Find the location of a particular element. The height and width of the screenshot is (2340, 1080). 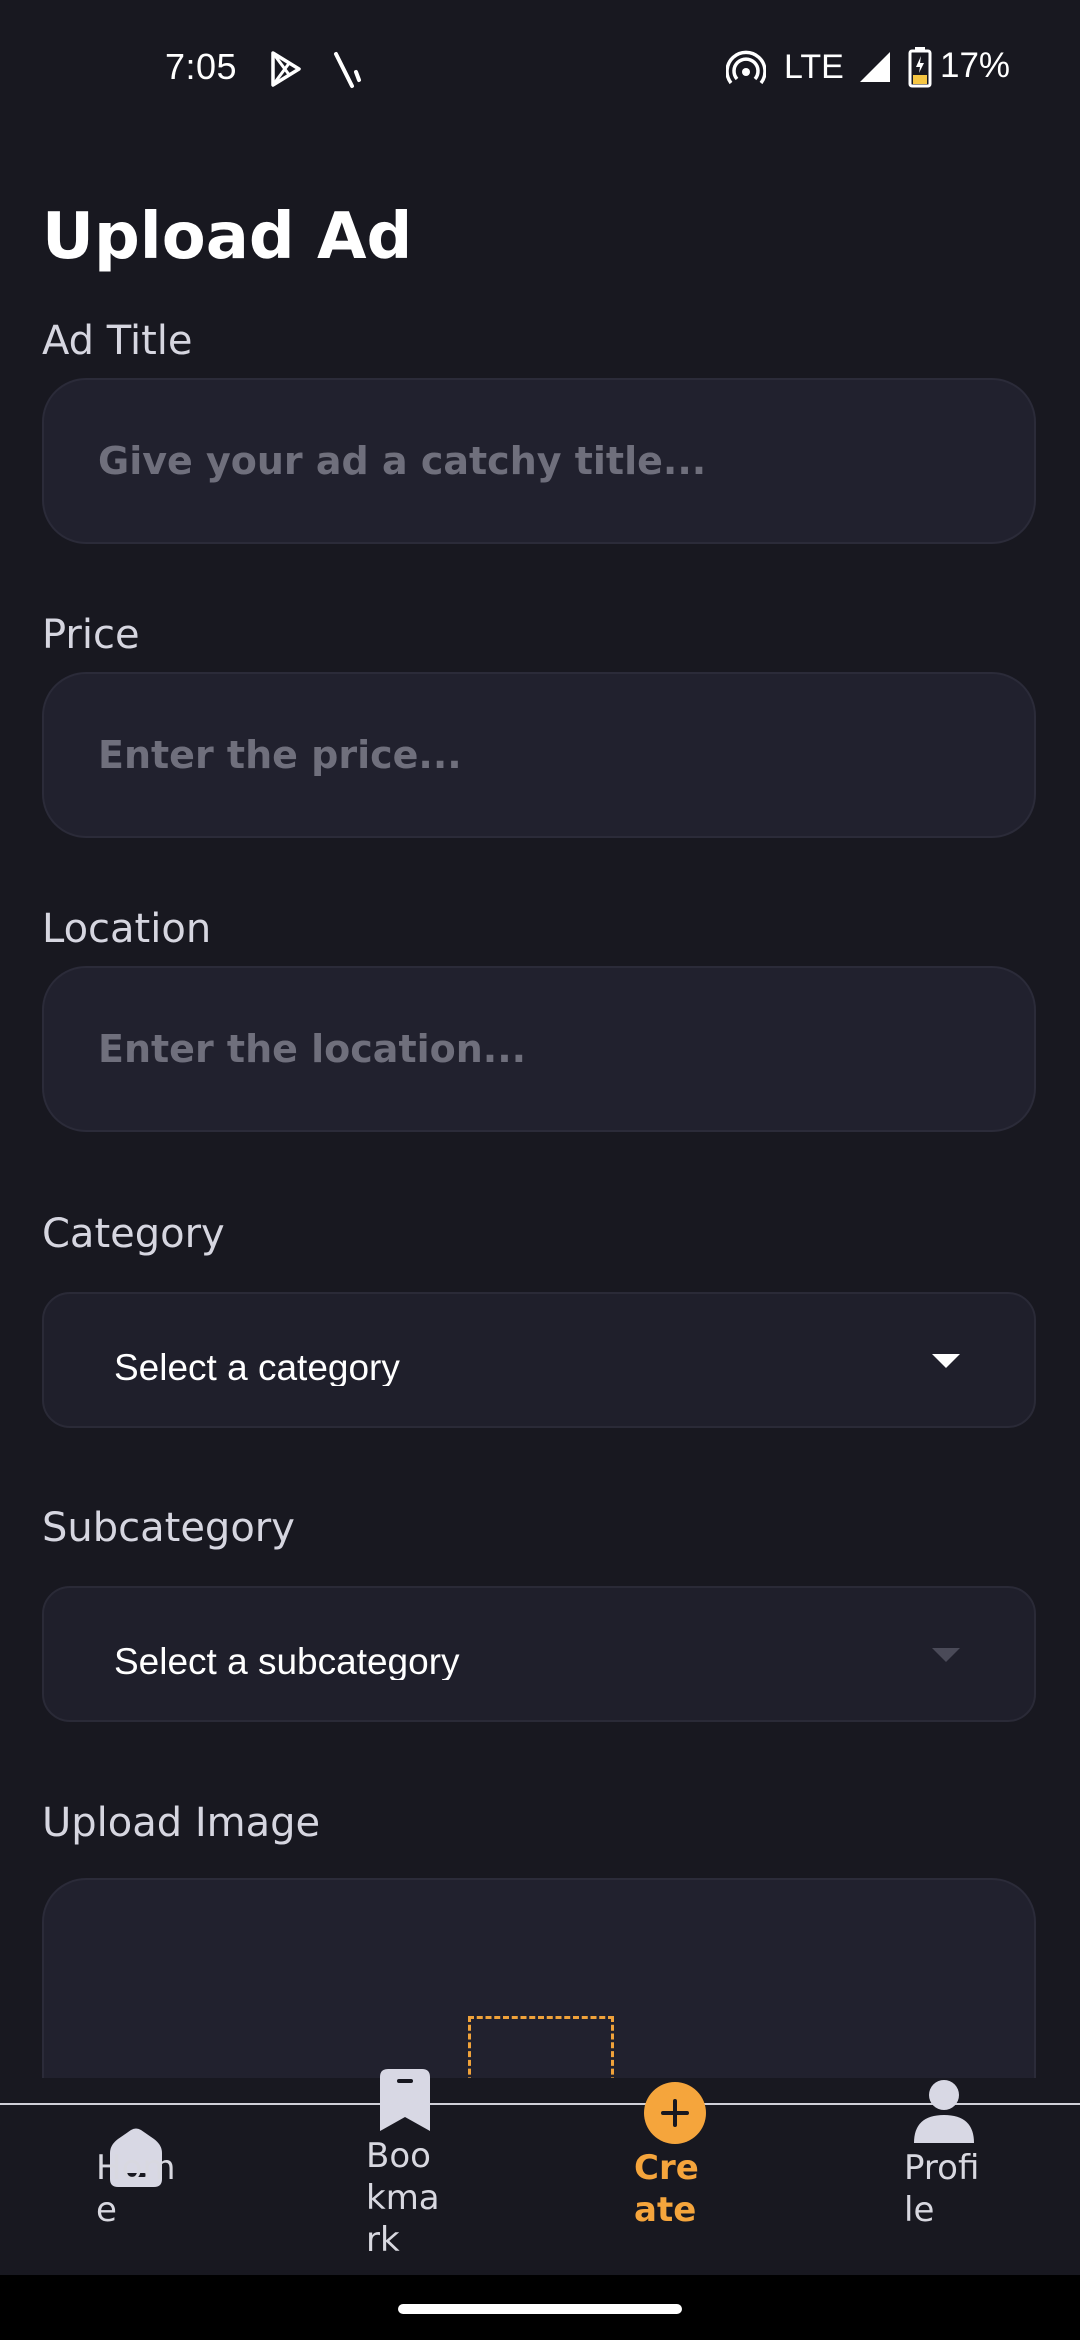

location-label: Location is located at coordinates (127, 929).